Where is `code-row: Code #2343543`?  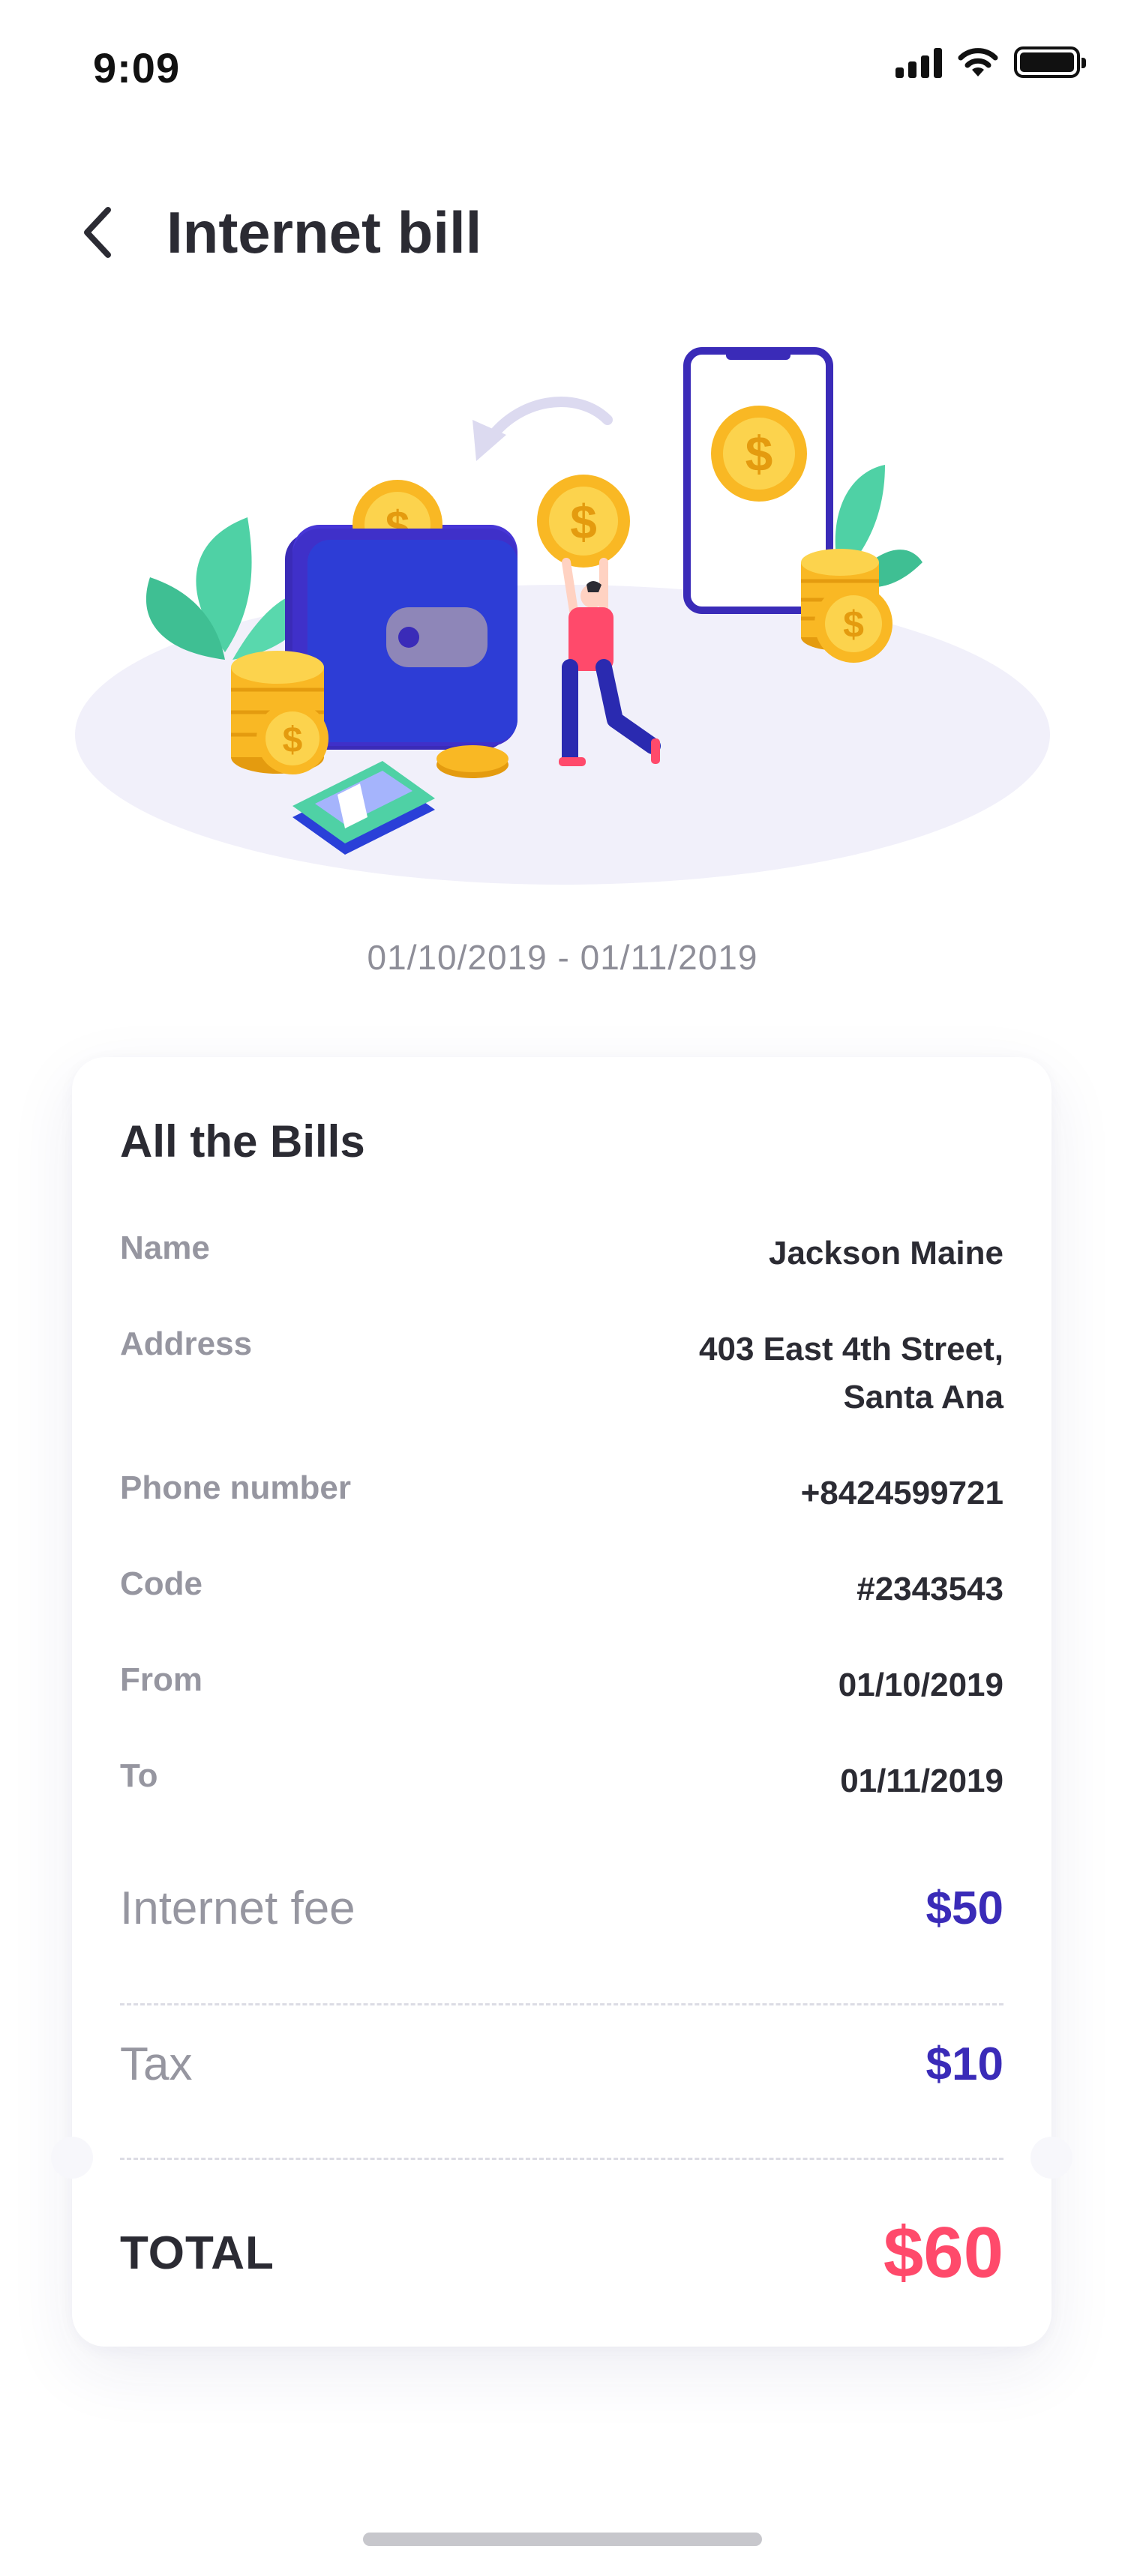
code-row: Code #2343543 is located at coordinates (562, 1589).